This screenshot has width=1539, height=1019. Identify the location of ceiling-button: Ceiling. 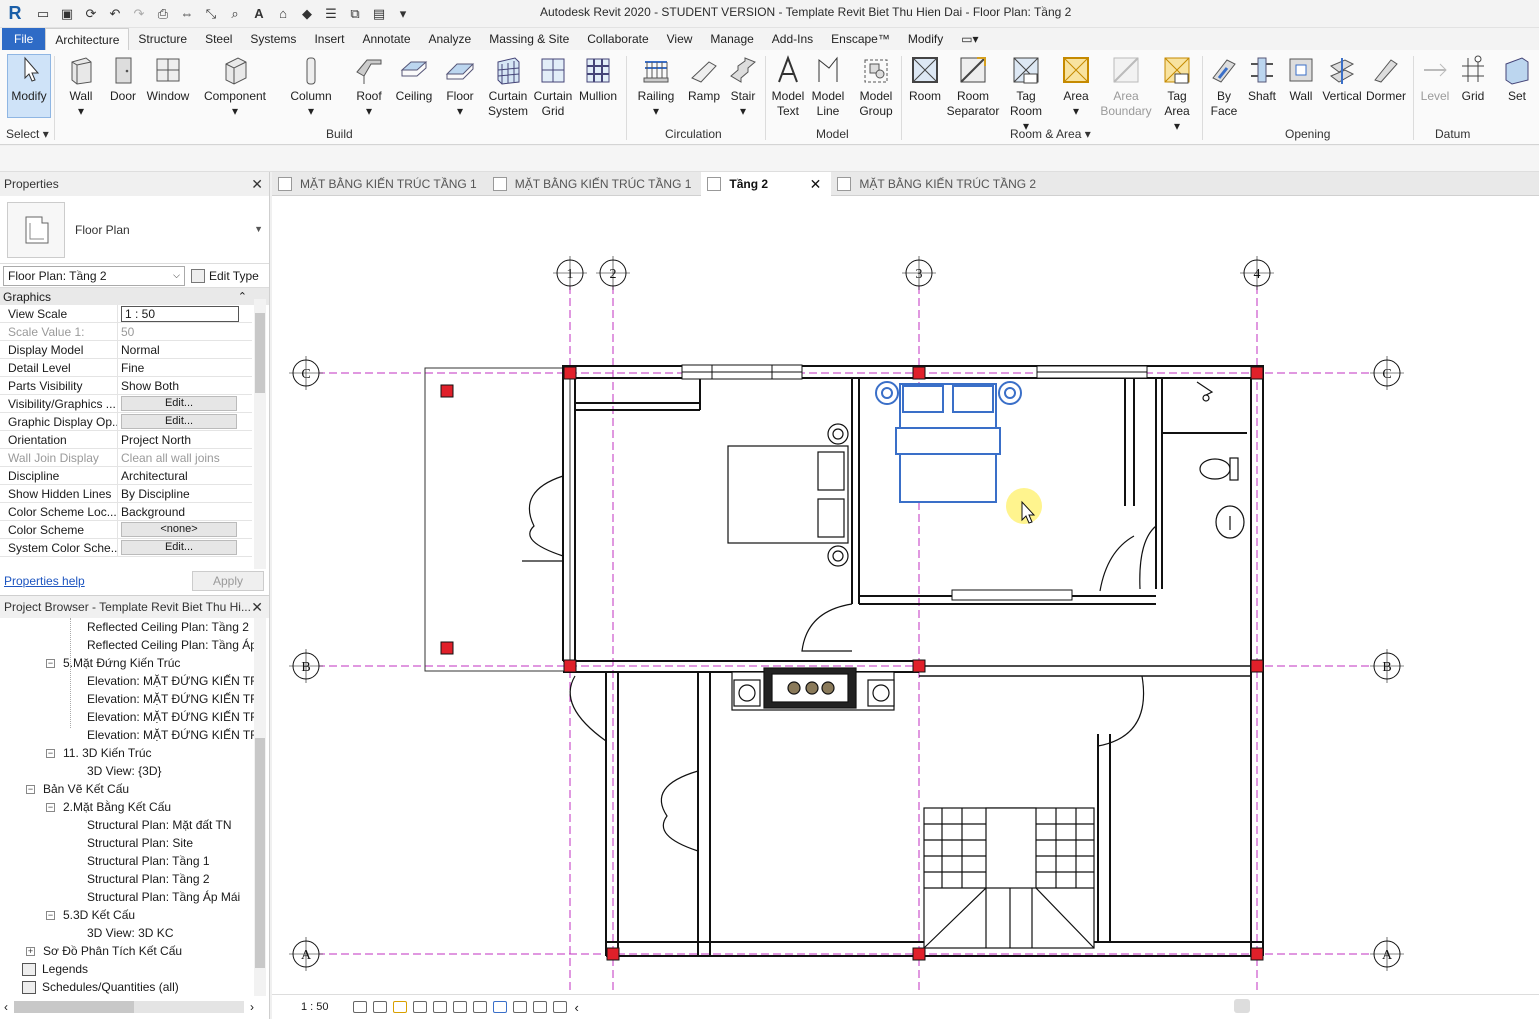
(414, 79).